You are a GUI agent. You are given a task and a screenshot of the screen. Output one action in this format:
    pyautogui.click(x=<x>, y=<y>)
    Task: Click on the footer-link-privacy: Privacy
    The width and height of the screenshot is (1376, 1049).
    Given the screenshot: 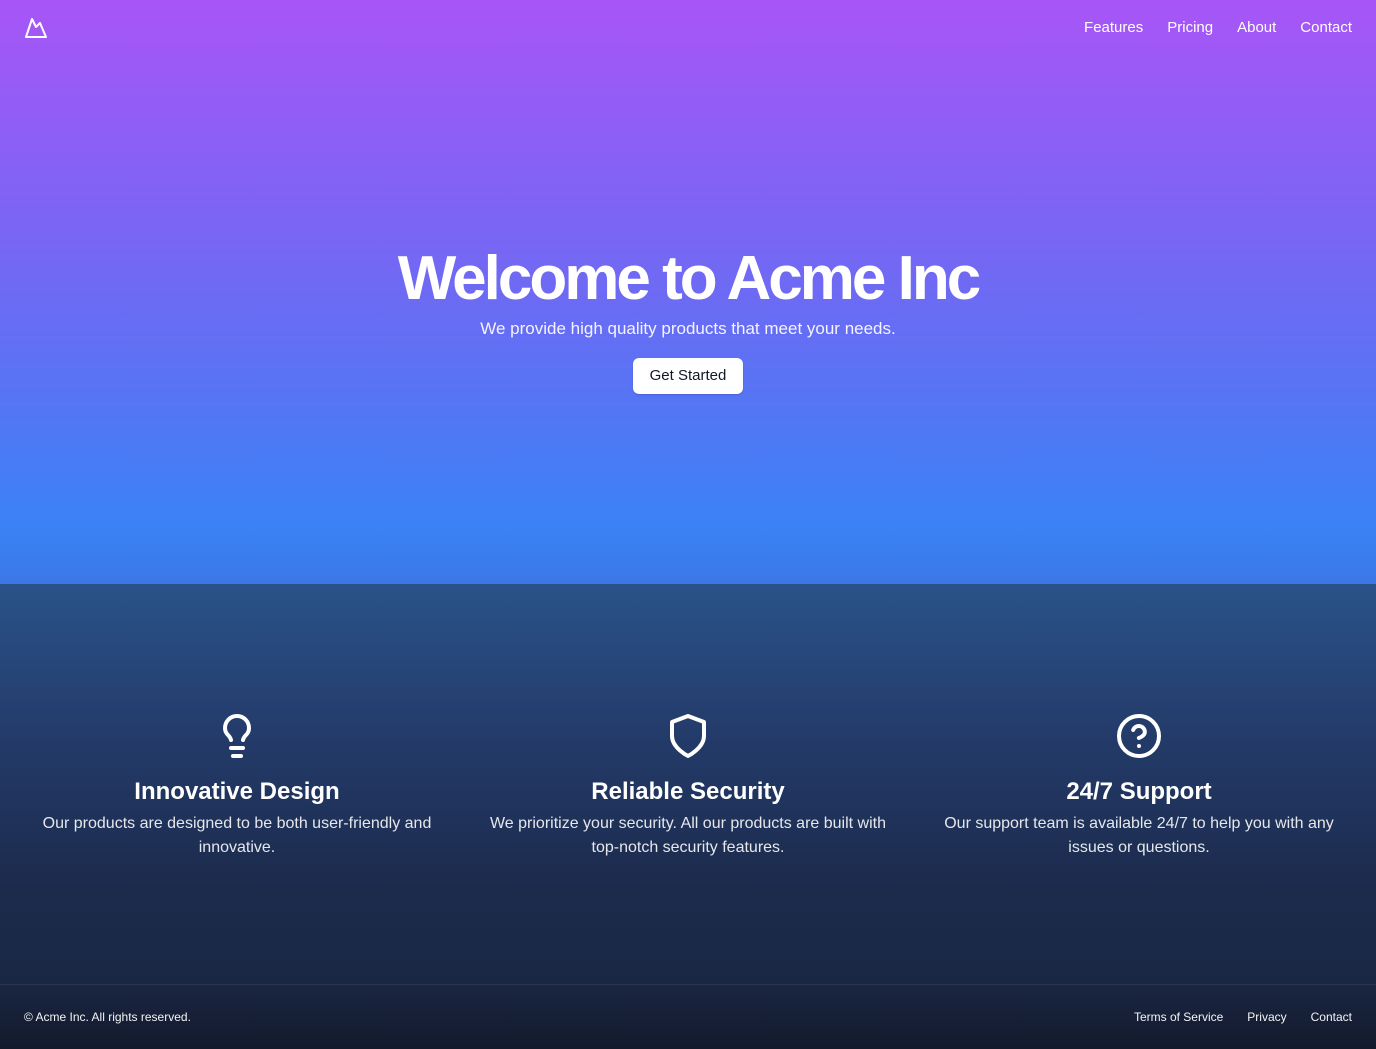 What is the action you would take?
    pyautogui.click(x=1266, y=1017)
    